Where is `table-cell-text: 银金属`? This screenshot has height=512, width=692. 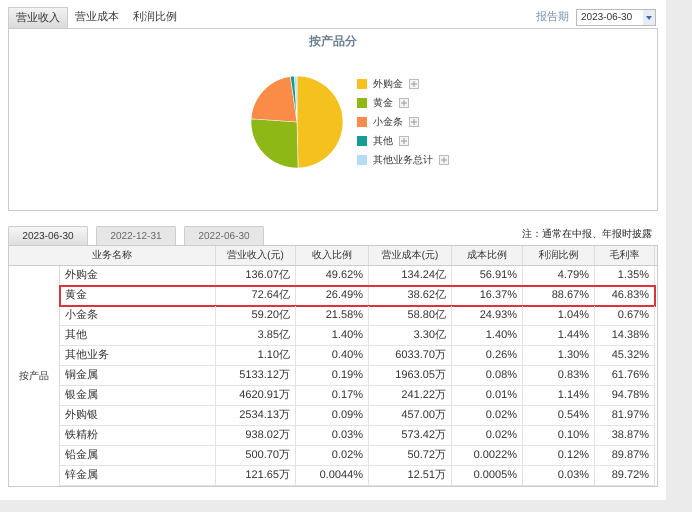 table-cell-text: 银金属 is located at coordinates (81, 396).